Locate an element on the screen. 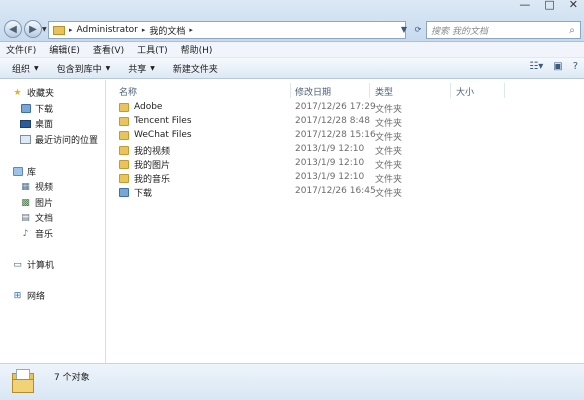 The width and height of the screenshot is (584, 400). table-row: 下载 2017/12/26 16:45 文件夹 is located at coordinates (345, 193).